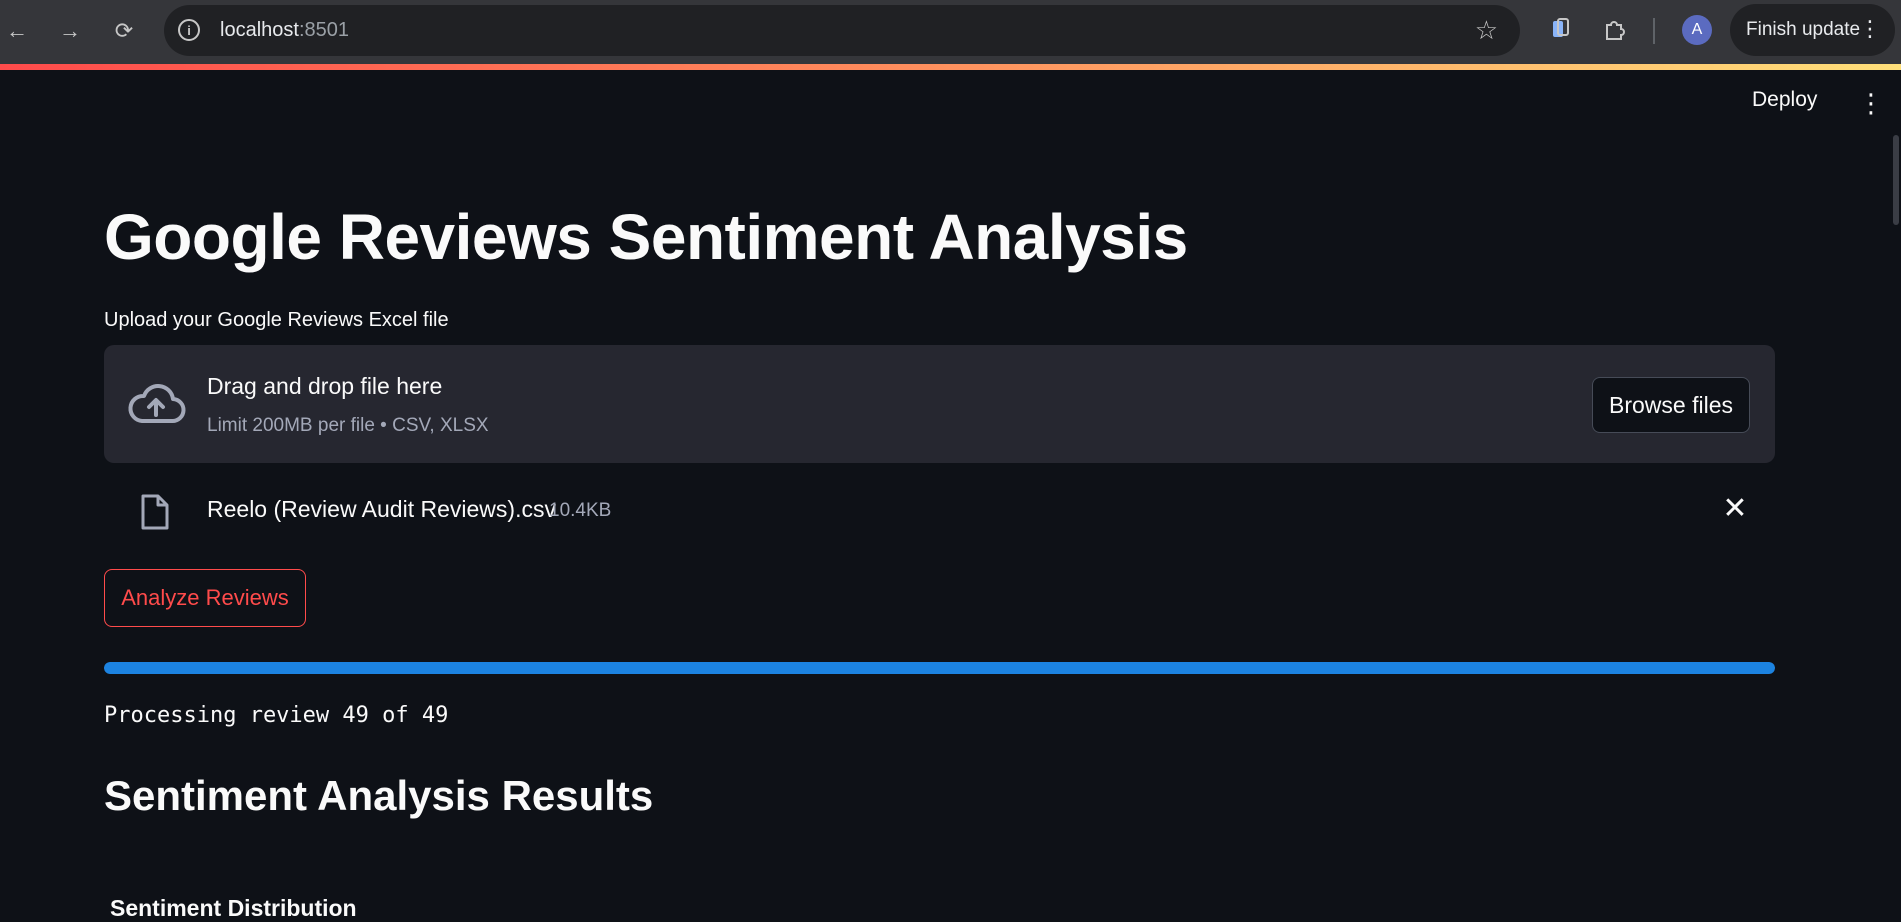  Describe the element at coordinates (1735, 509) in the screenshot. I see `remove-file-close-icon: ✕` at that location.